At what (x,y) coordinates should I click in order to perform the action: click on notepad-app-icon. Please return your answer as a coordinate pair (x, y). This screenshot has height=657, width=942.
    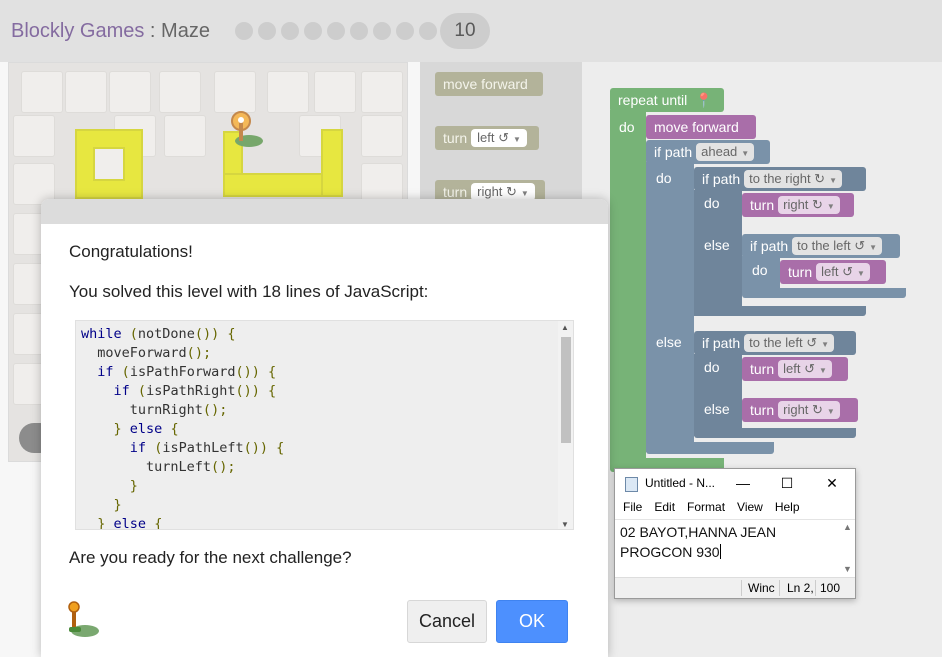
    Looking at the image, I should click on (631, 484).